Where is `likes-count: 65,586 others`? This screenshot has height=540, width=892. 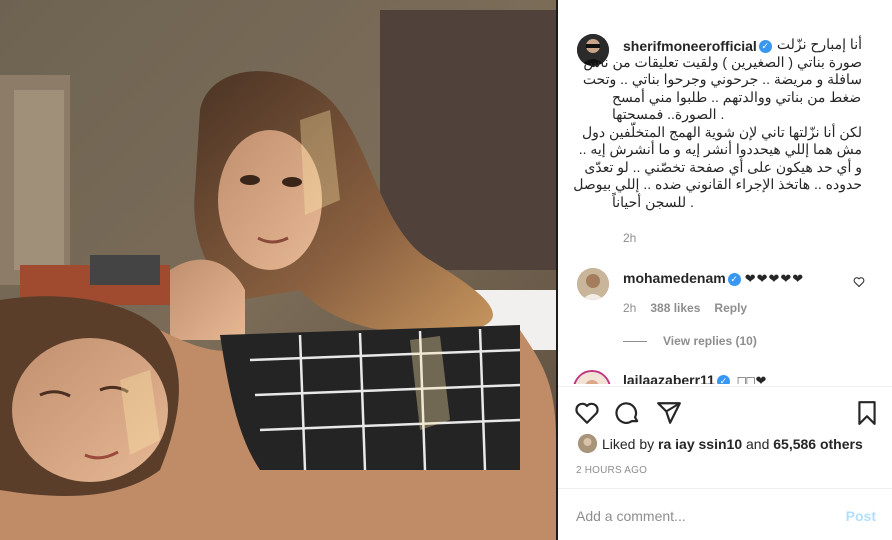
likes-count: 65,586 others is located at coordinates (818, 444).